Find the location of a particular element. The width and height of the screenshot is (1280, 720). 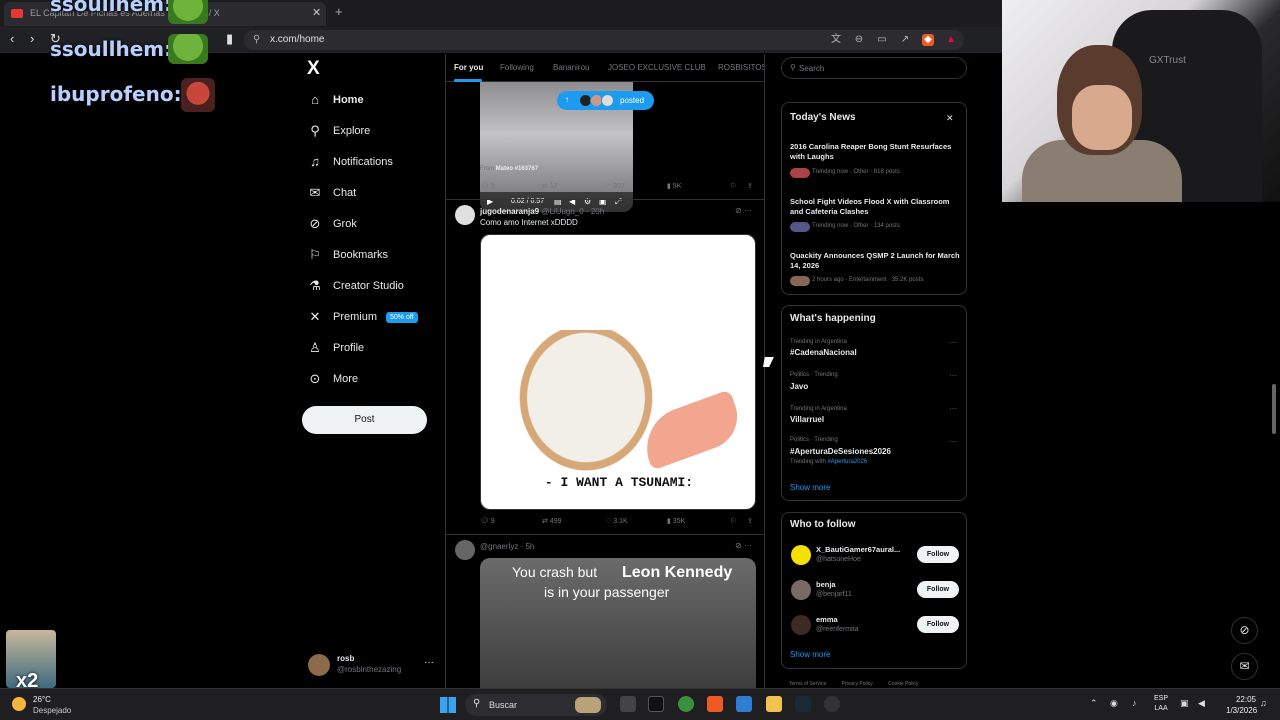

task-view-icon is located at coordinates (628, 704).